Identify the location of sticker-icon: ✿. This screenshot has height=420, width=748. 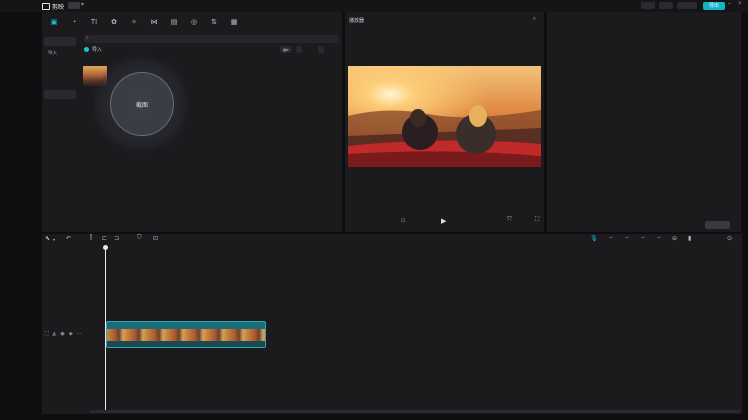
(114, 22).